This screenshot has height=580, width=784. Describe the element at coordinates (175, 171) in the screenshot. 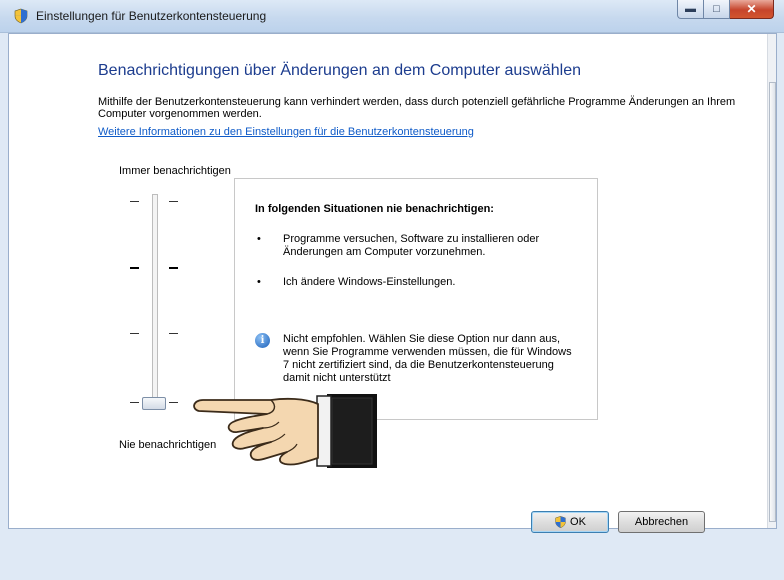

I see `slider-top-label: Immer benachrichtigen` at that location.